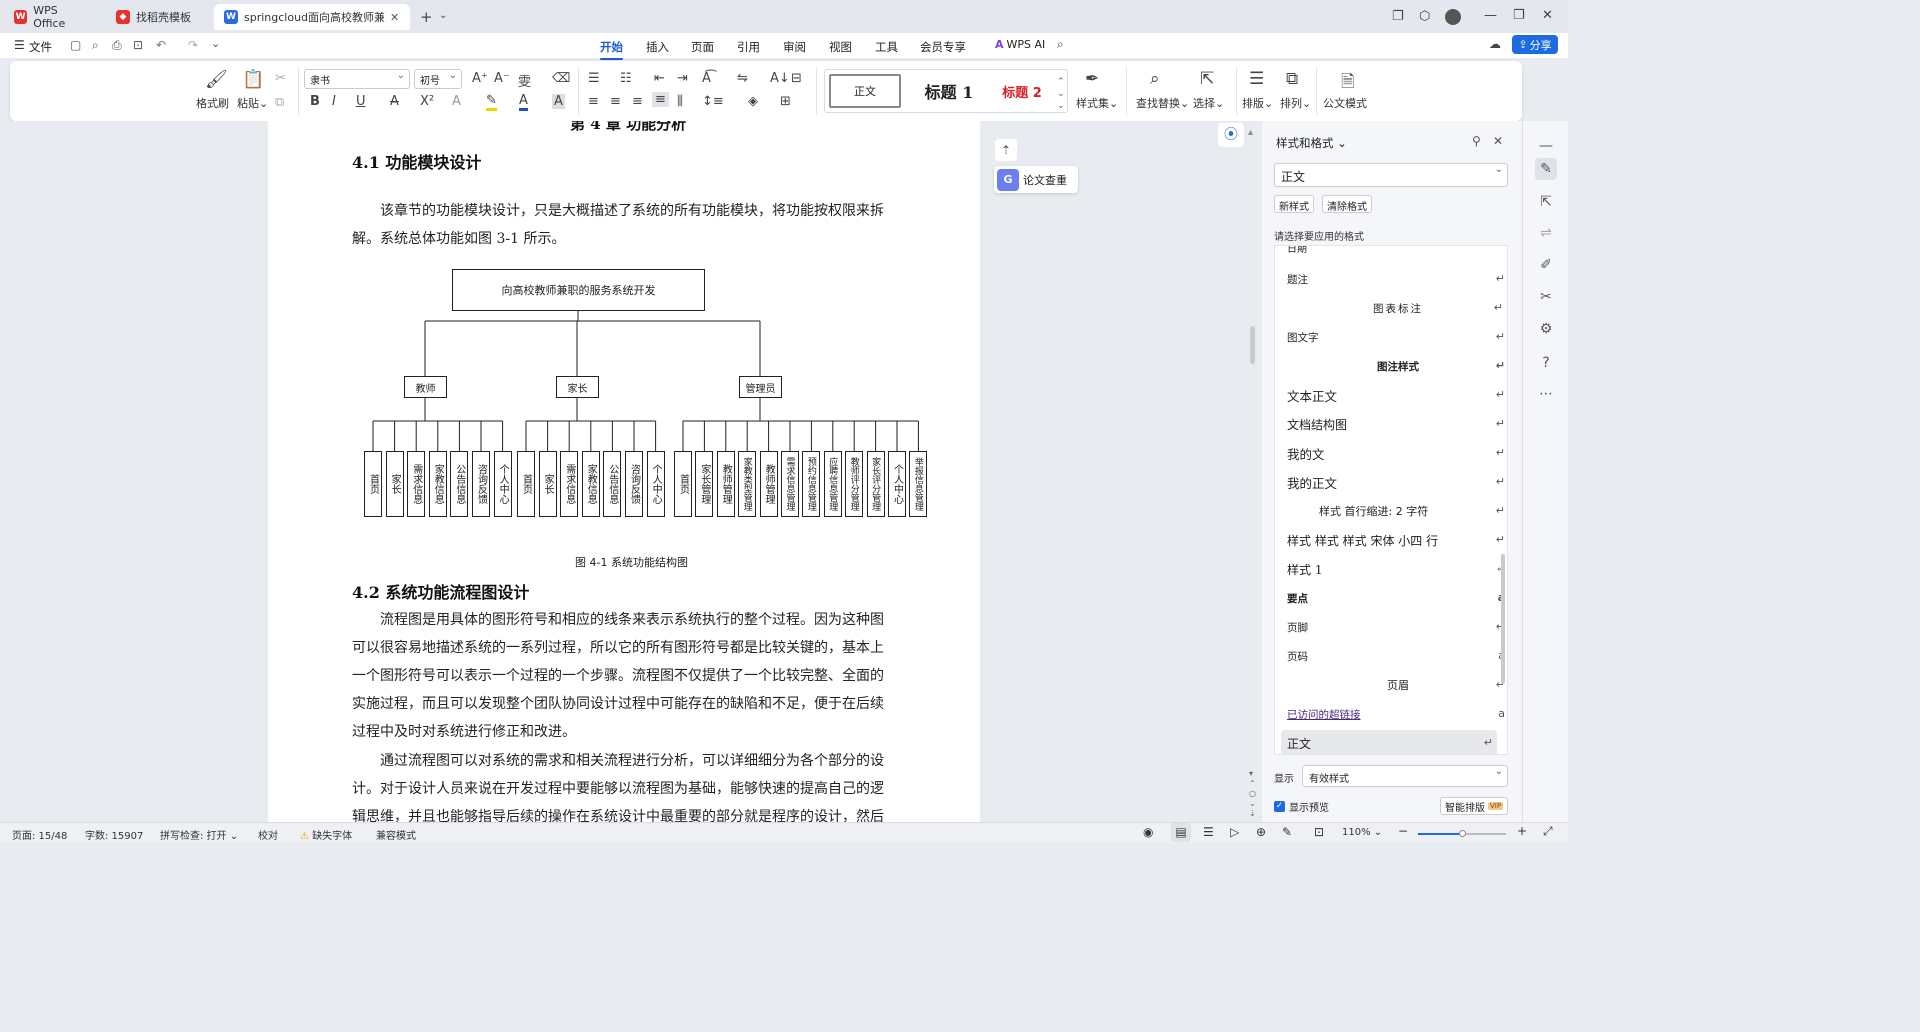 The image size is (1920, 1032). Describe the element at coordinates (706, 78) in the screenshot. I see `chinese-layout-icon: A͡` at that location.